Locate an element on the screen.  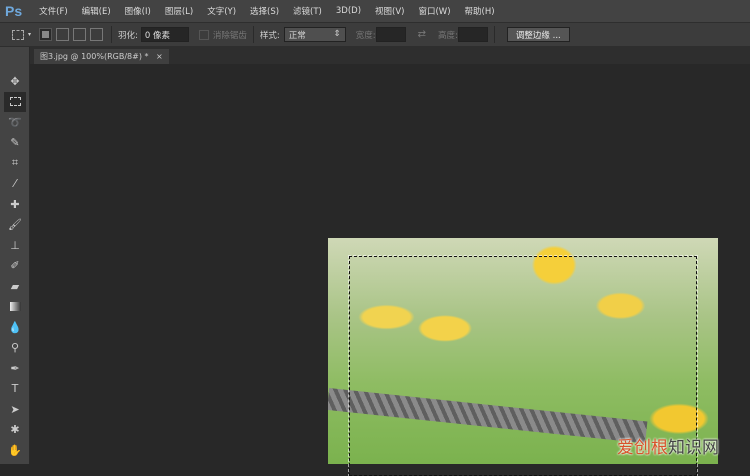
menu-view: 视图(V) is located at coordinates (389, 11).